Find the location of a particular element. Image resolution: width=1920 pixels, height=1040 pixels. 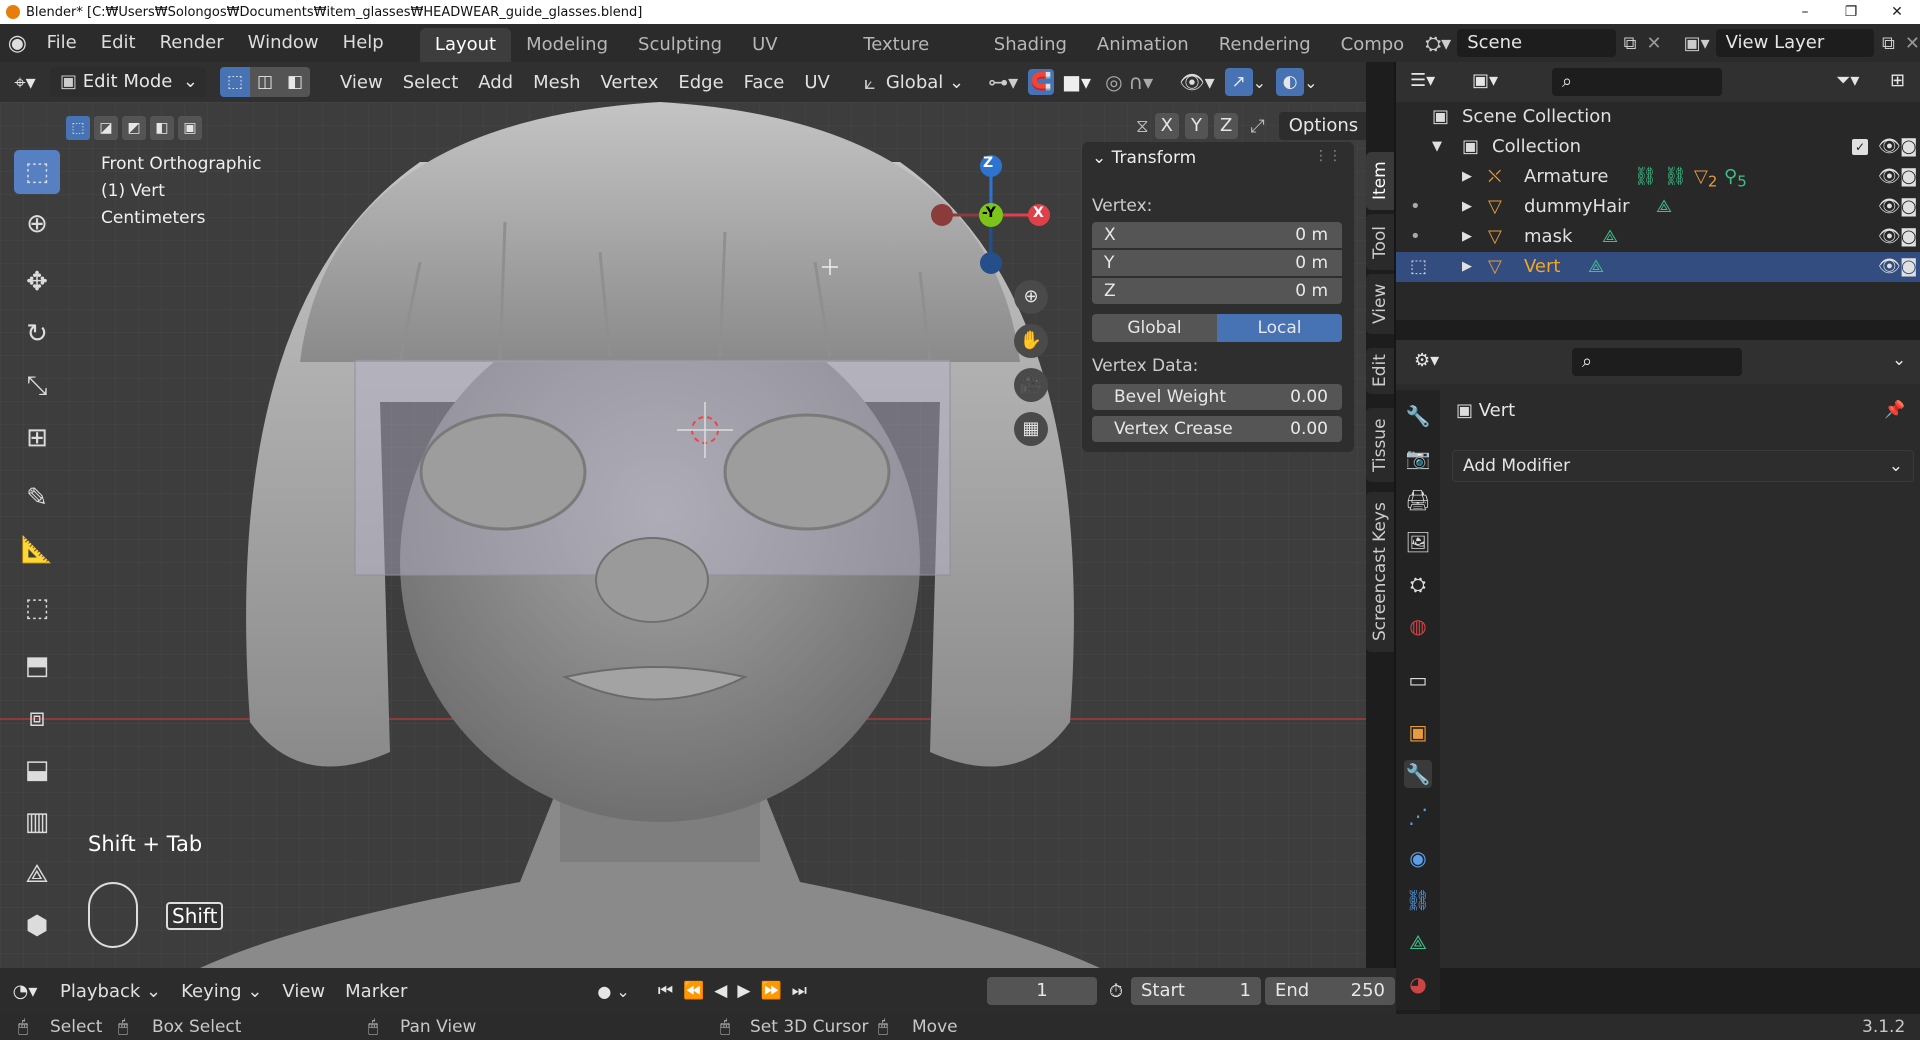

vertex-y-field: Y 0 m is located at coordinates (1217, 263).